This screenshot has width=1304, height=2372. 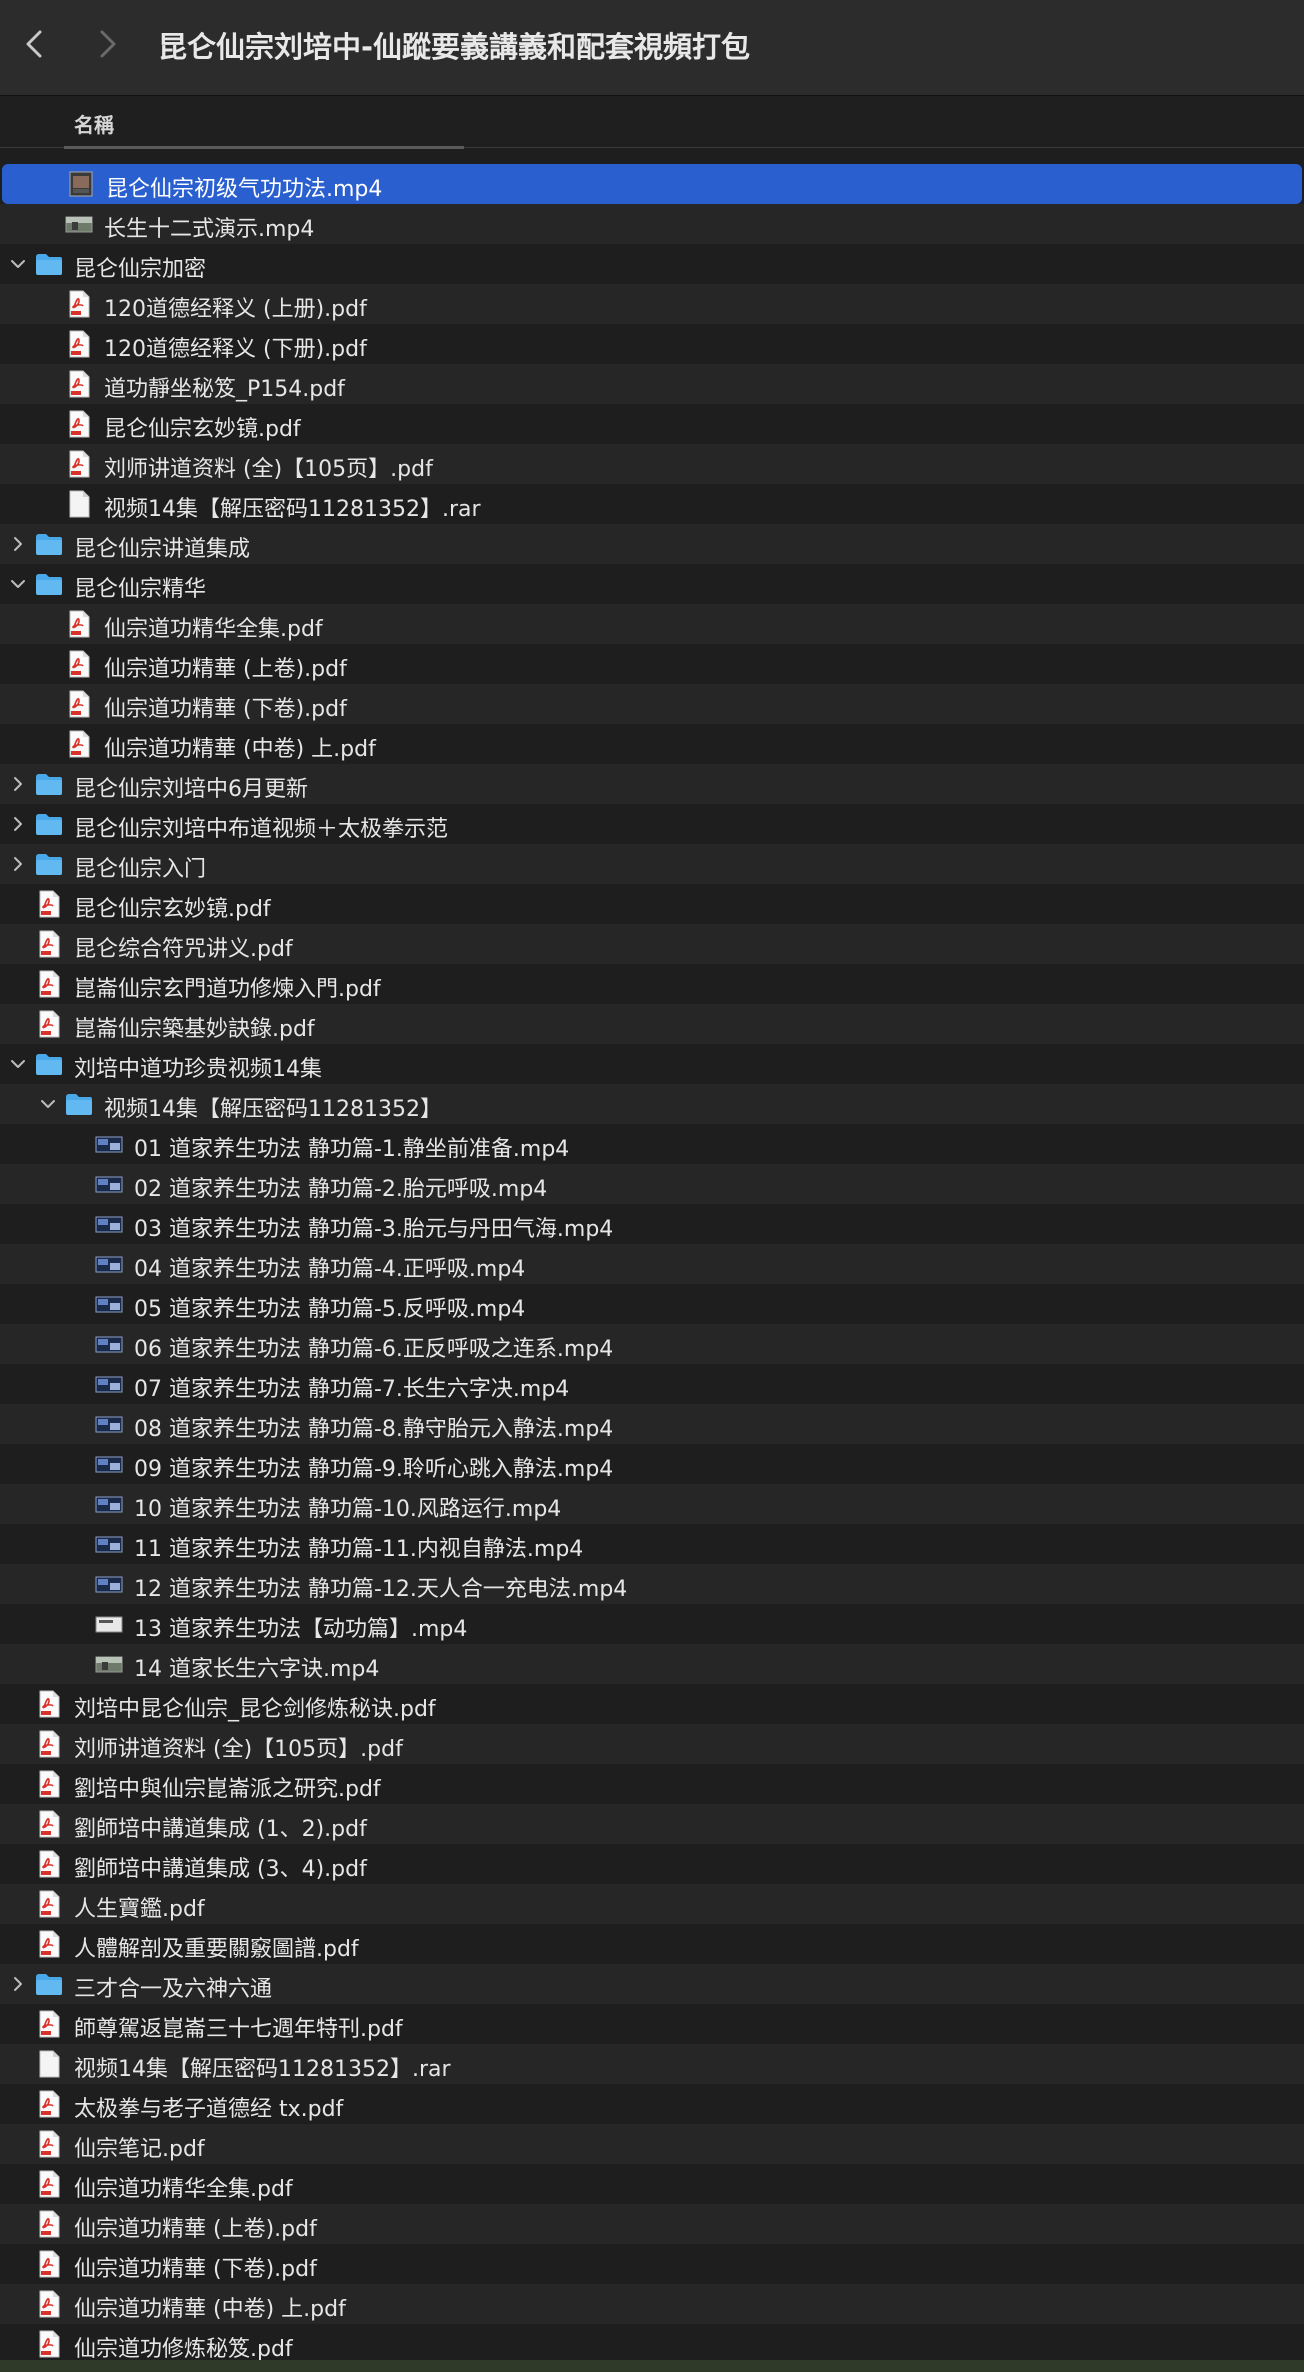 I want to click on file-row: 仙宗道功修炼秘笈.pdf, so click(x=652, y=2344).